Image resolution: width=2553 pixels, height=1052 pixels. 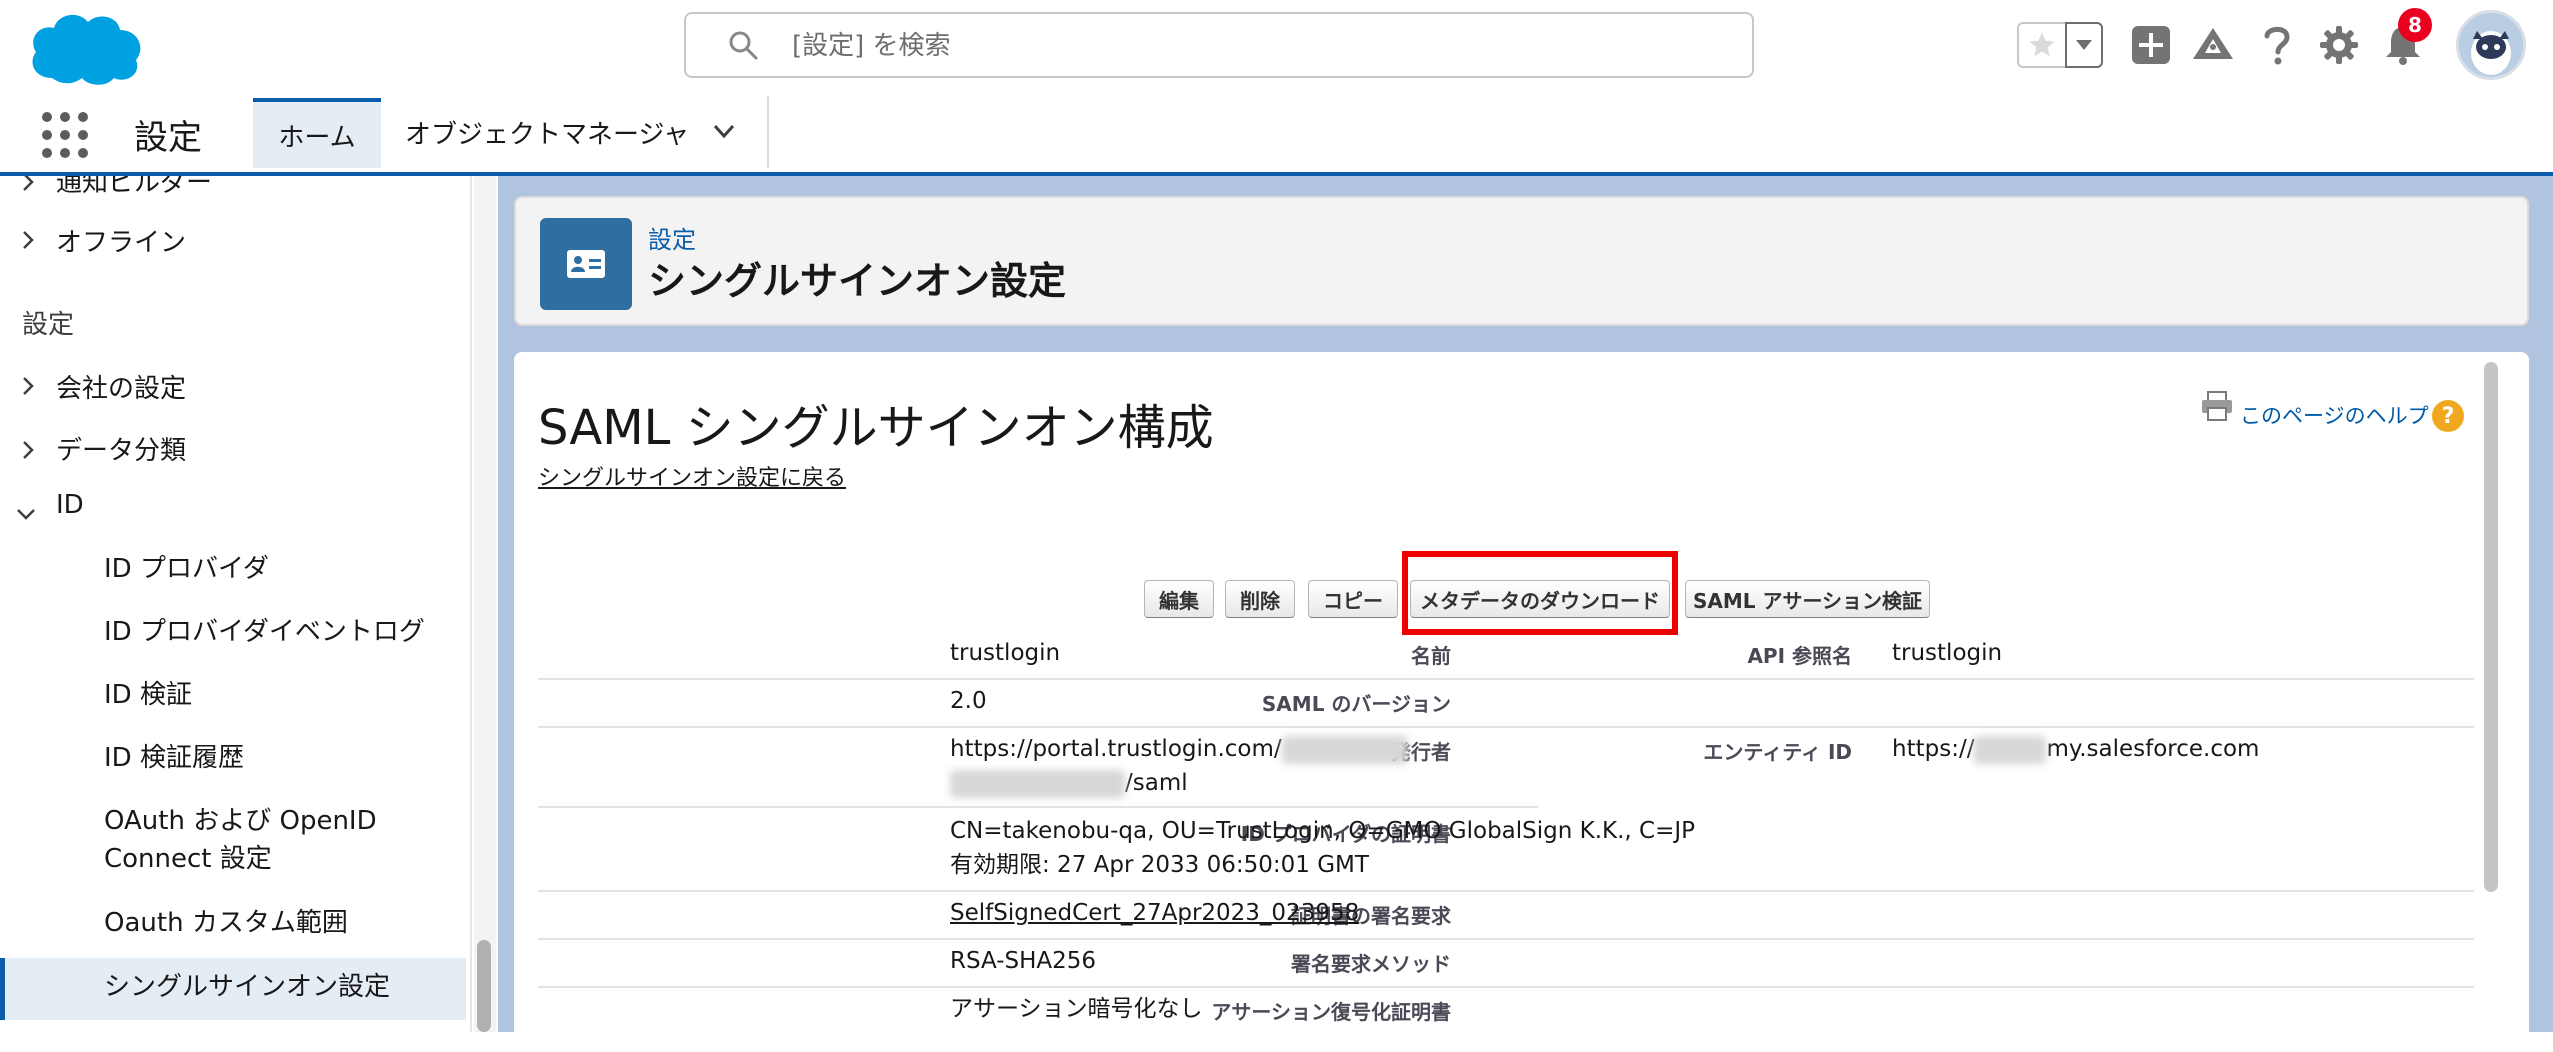 I want to click on idp-certificate-value-line2: 有効期限: 27 Apr 2033 06:50:01 GMT, so click(x=1159, y=865).